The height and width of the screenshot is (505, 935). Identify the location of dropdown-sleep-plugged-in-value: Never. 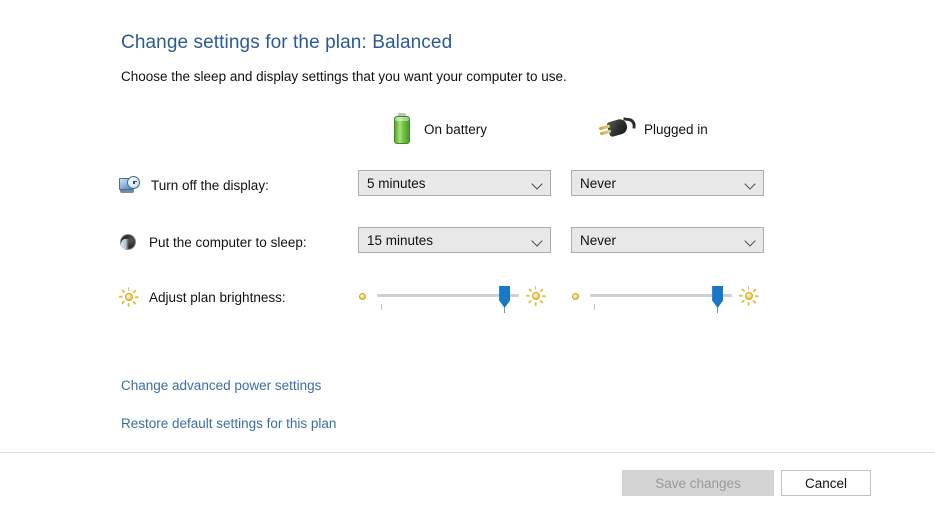
(598, 240).